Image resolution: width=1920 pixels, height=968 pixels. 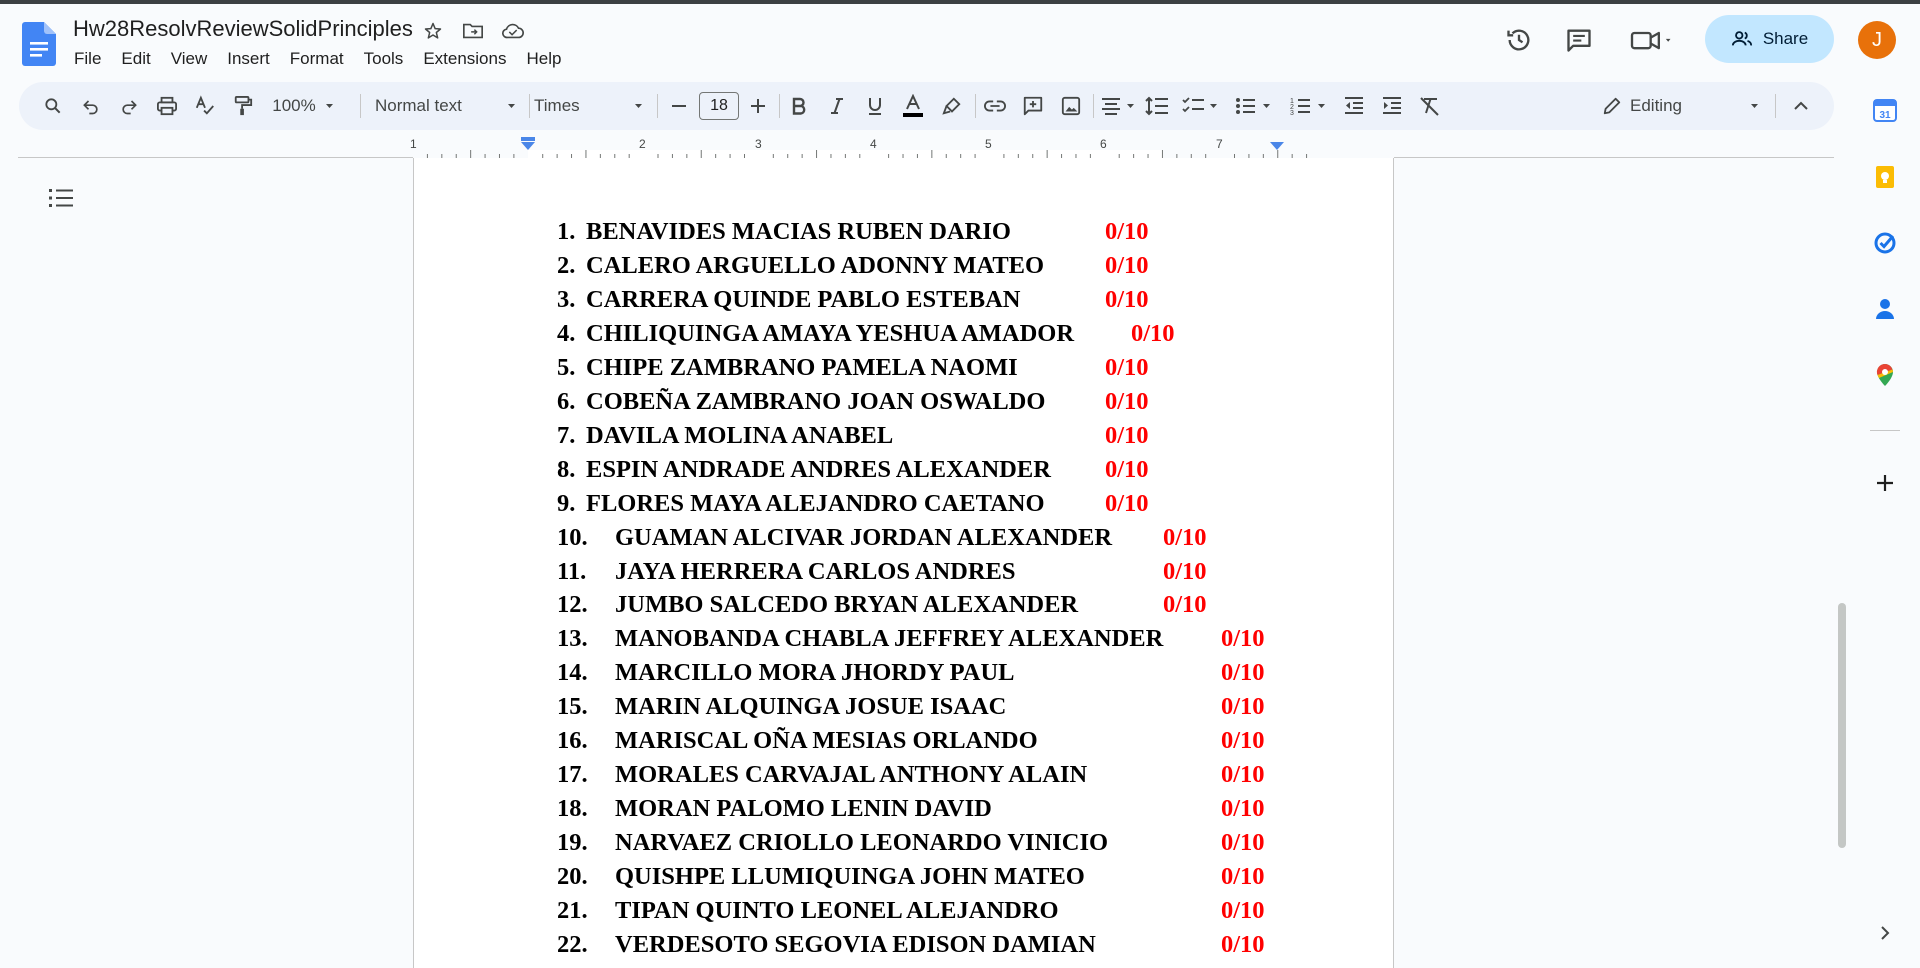 I want to click on student-name: CALERO ARGUELLO ADONNY MATEO, so click(x=815, y=265).